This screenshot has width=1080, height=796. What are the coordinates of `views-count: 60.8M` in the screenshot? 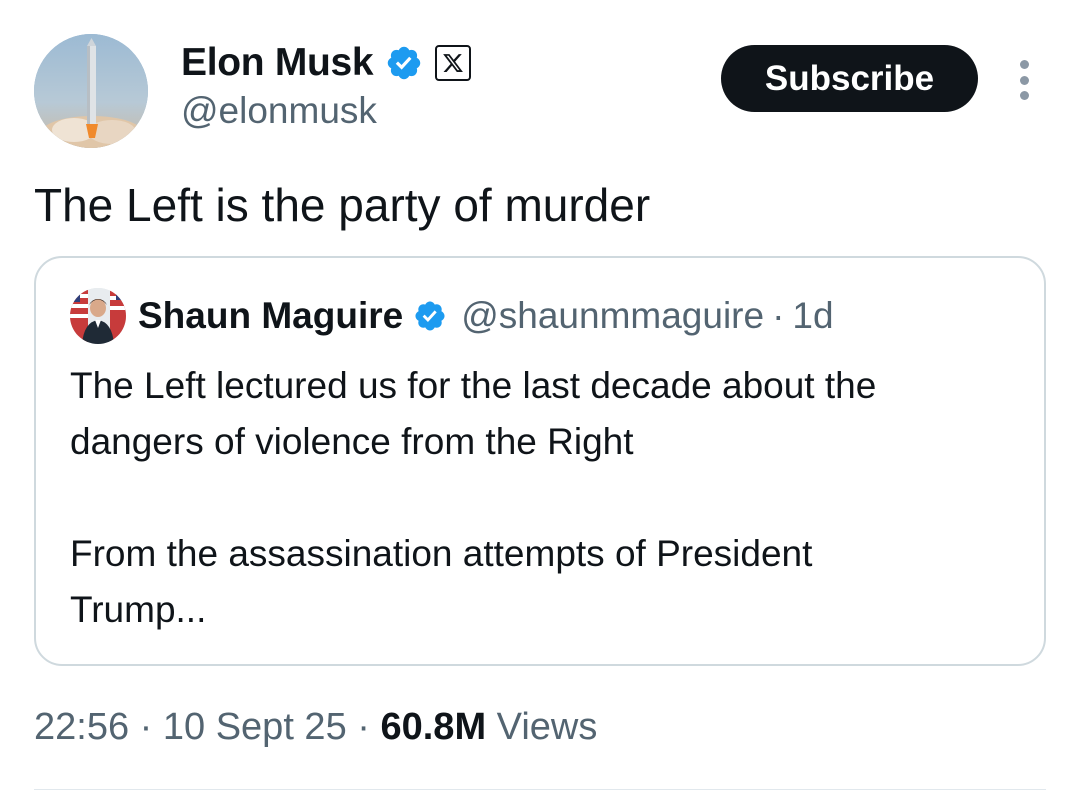 It's located at (433, 727).